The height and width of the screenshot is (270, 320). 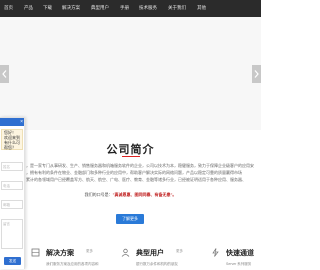 I want to click on users-icon, so click(x=125, y=252).